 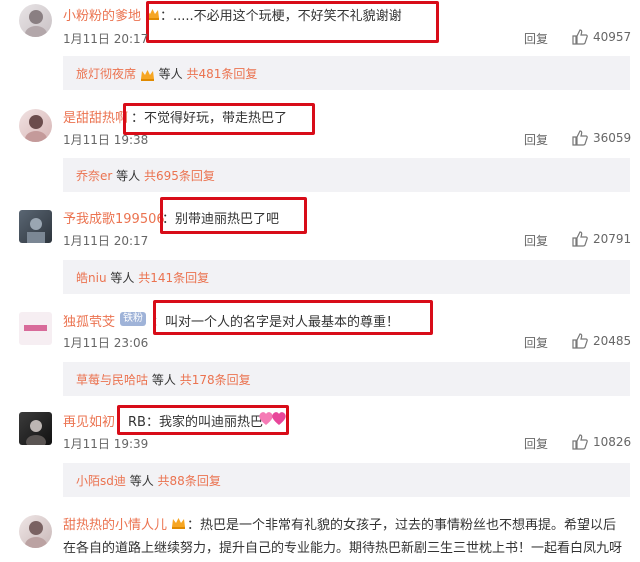 I want to click on sub-replies-summary: 皓niu 等人 共141条回复, so click(x=142, y=277).